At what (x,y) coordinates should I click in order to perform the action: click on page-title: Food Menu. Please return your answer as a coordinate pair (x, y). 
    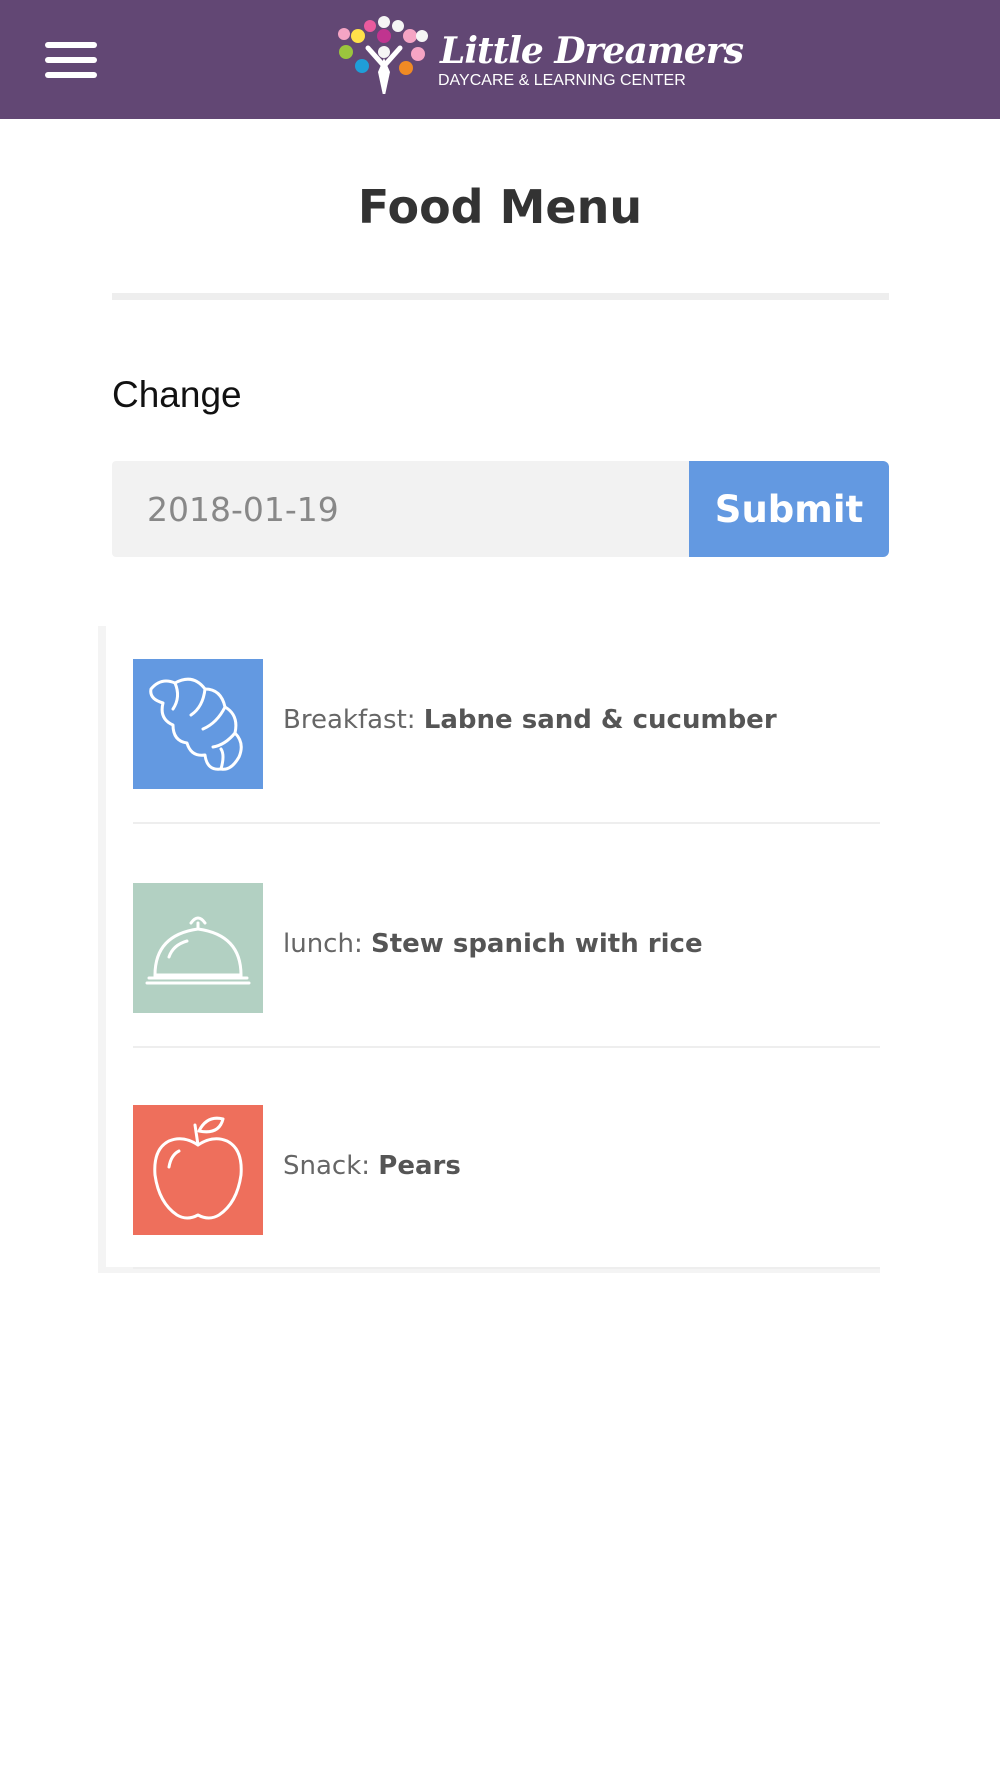
    Looking at the image, I should click on (500, 207).